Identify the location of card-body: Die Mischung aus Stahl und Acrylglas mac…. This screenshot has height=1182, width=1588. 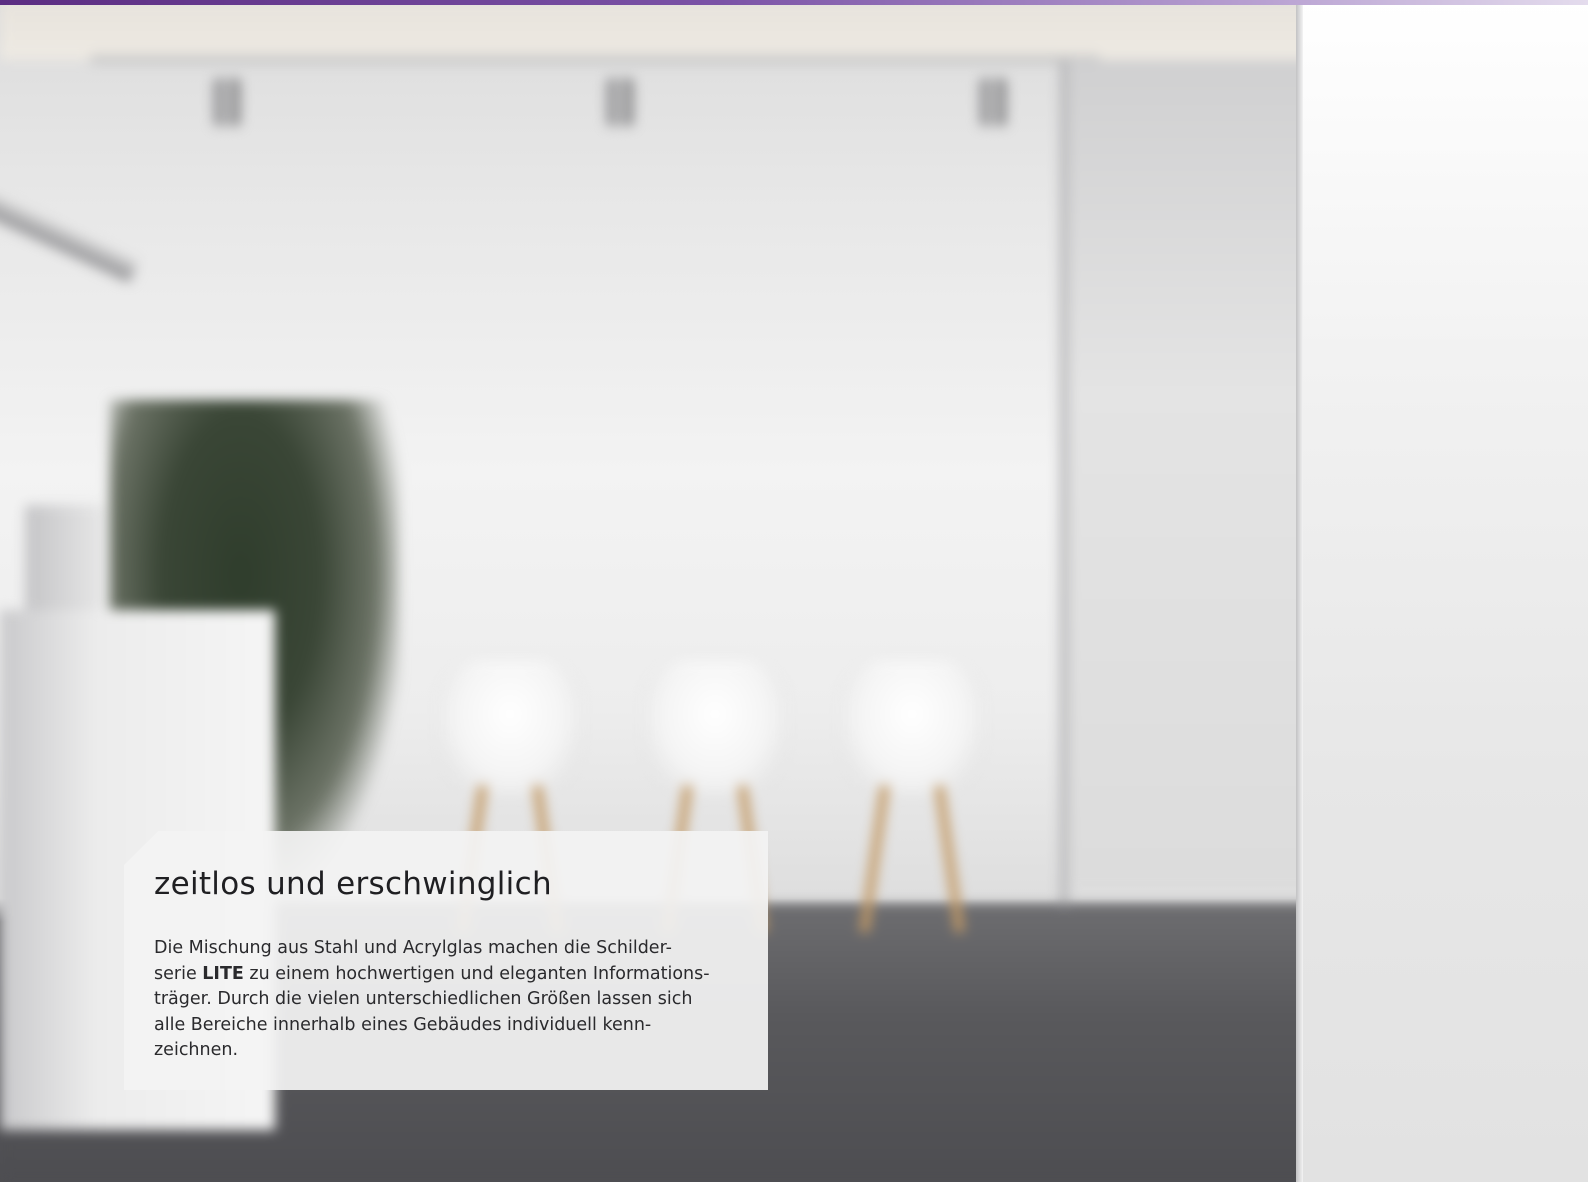
(446, 1000).